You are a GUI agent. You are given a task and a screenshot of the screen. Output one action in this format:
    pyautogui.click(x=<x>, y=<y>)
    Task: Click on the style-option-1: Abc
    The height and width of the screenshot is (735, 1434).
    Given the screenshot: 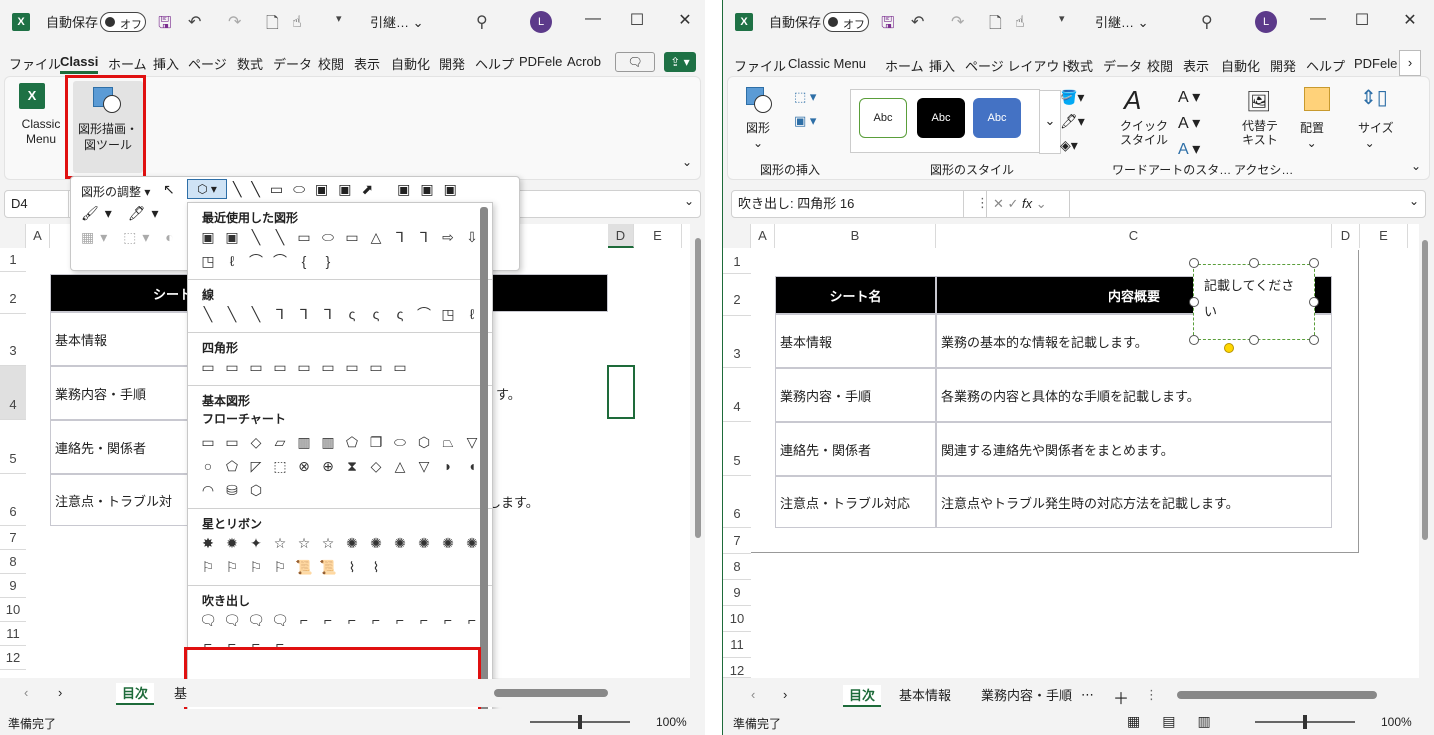 What is the action you would take?
    pyautogui.click(x=883, y=118)
    